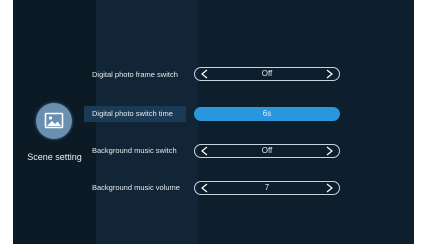  I want to click on digital-photo-frame-switch-value: Off, so click(267, 73).